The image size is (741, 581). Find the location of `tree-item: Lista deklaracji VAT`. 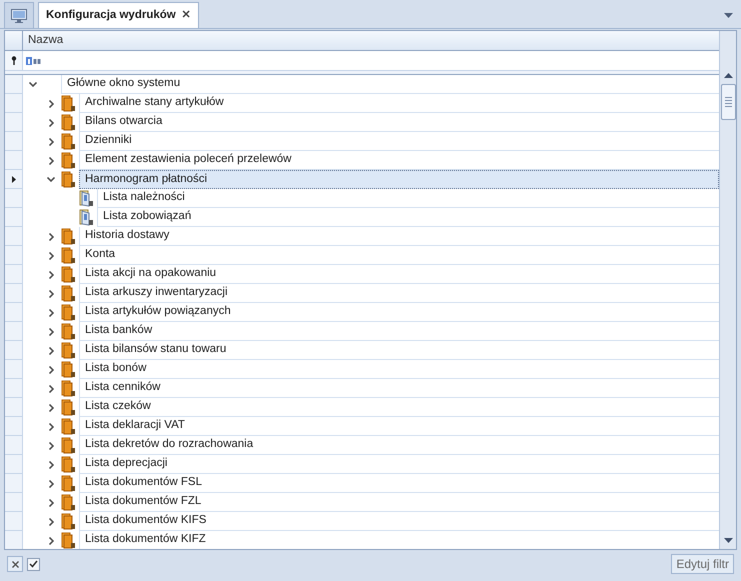

tree-item: Lista deklaracji VAT is located at coordinates (399, 426).